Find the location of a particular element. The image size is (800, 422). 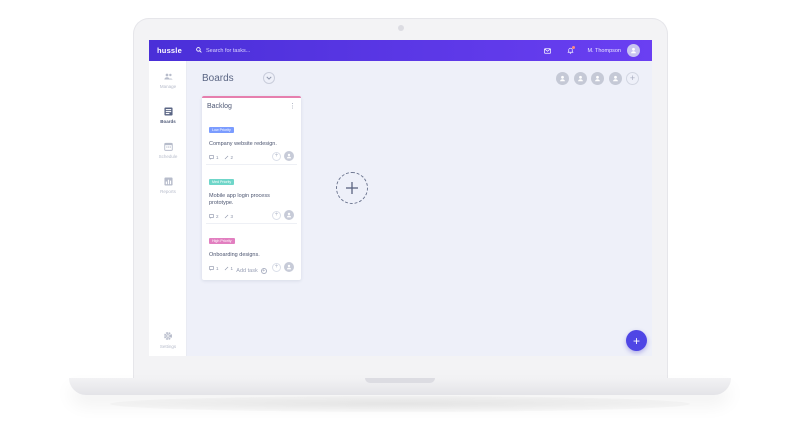

add-task-label: Add task is located at coordinates (247, 271).